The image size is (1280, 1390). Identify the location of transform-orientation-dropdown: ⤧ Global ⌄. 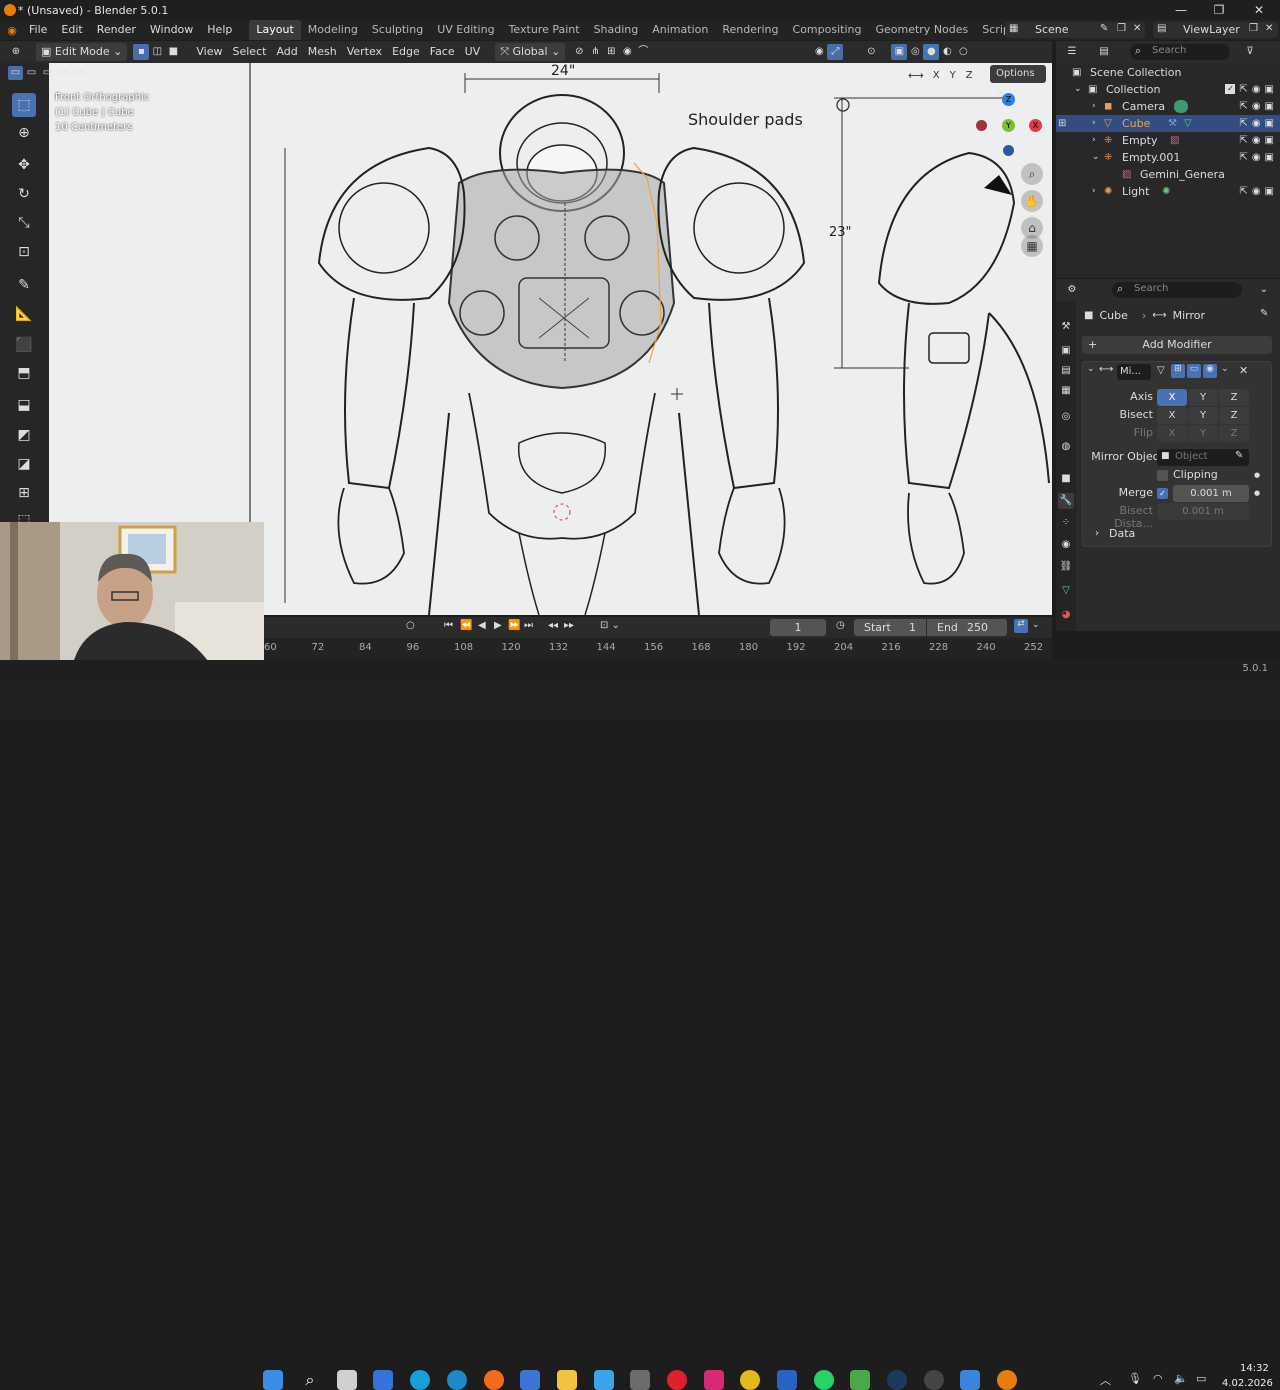
(530, 52).